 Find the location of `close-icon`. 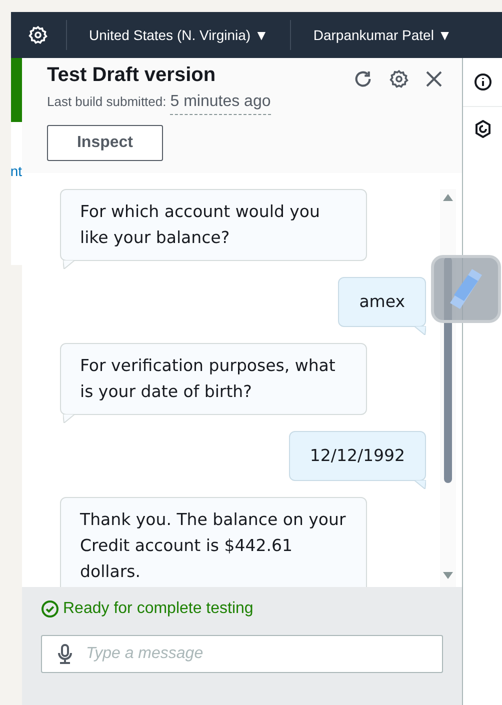

close-icon is located at coordinates (434, 79).